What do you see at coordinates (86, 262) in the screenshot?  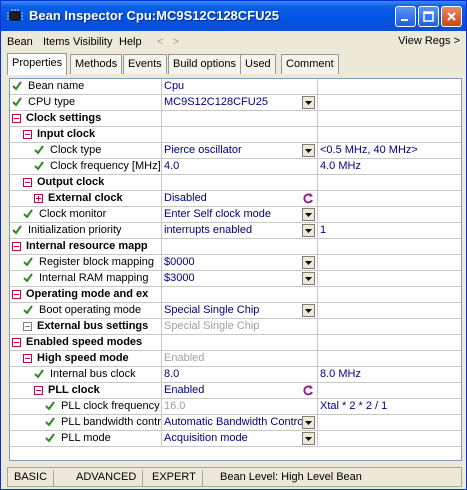 I see `property-name-cell: Register block mapping` at bounding box center [86, 262].